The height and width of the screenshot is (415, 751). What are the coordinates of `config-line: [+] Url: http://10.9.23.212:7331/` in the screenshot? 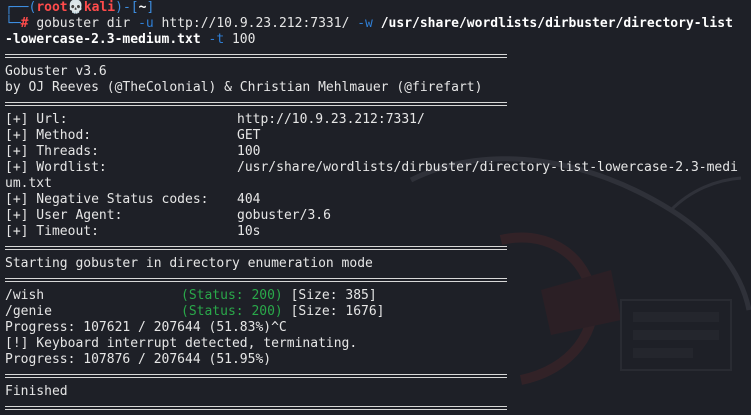 It's located at (378, 120).